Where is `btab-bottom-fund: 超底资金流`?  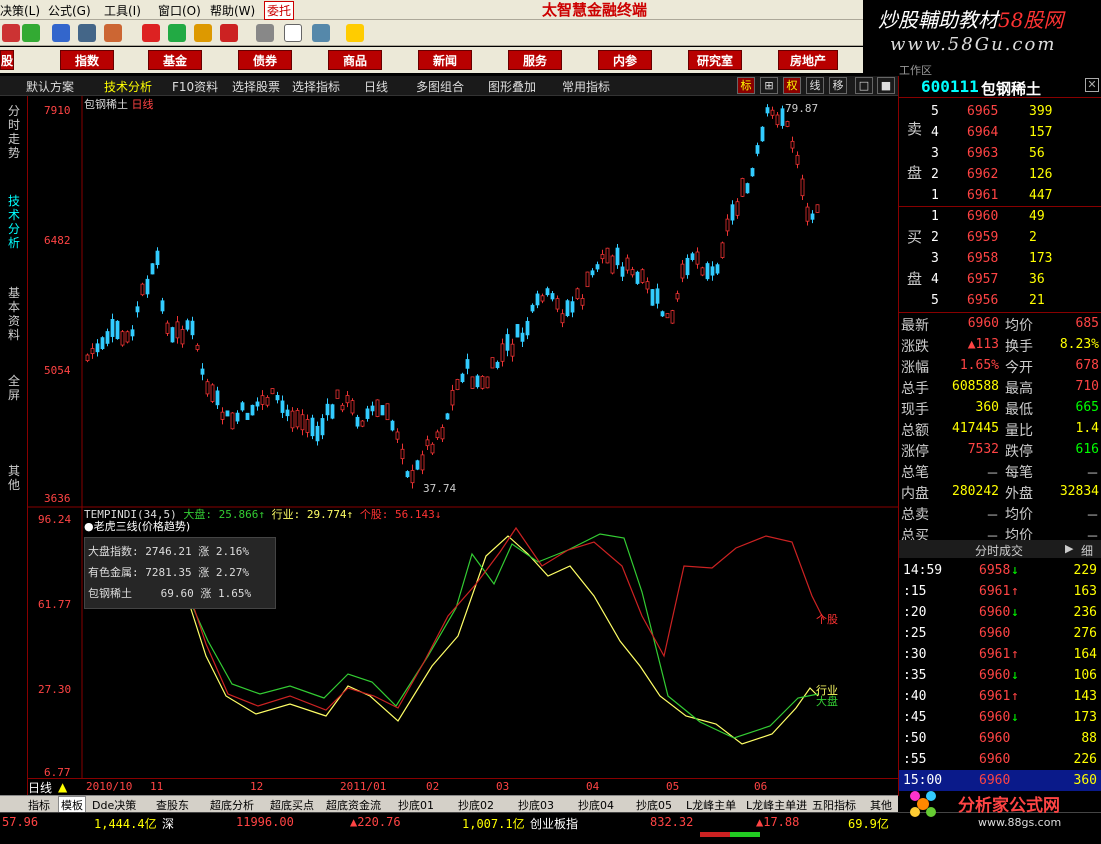
btab-bottom-fund: 超底资金流 is located at coordinates (353, 805).